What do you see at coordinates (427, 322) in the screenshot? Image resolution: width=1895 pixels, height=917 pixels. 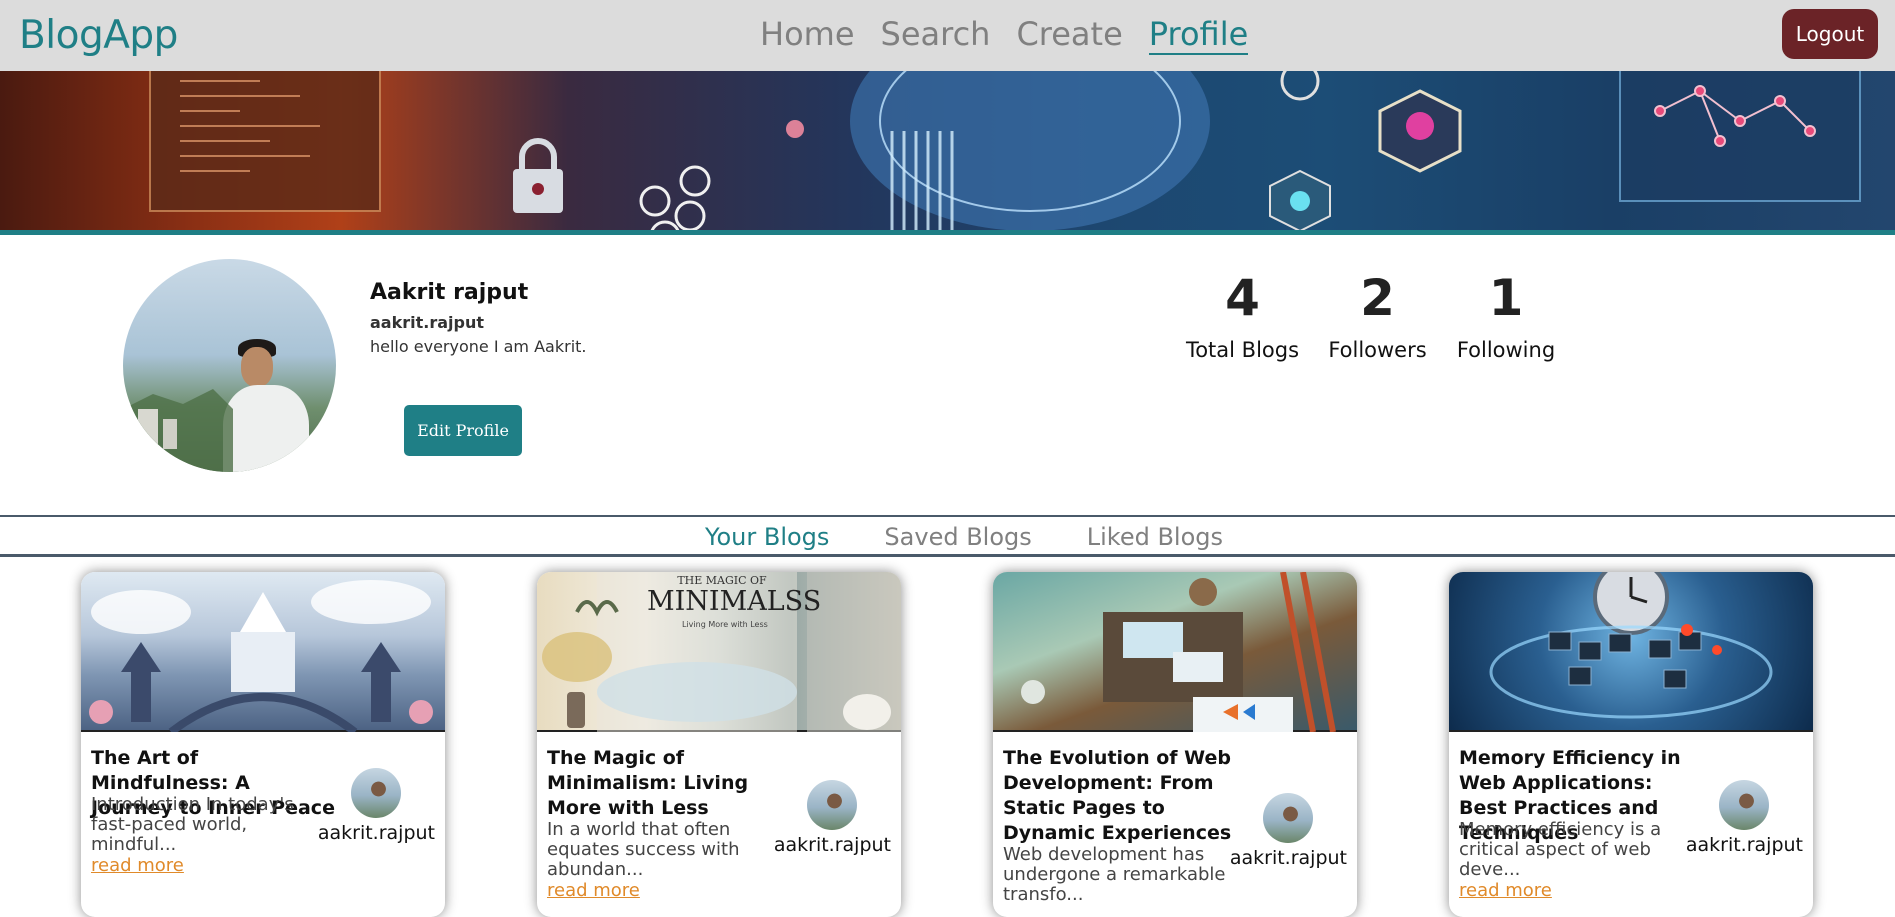 I see `profile-username: aakrit.rajput` at bounding box center [427, 322].